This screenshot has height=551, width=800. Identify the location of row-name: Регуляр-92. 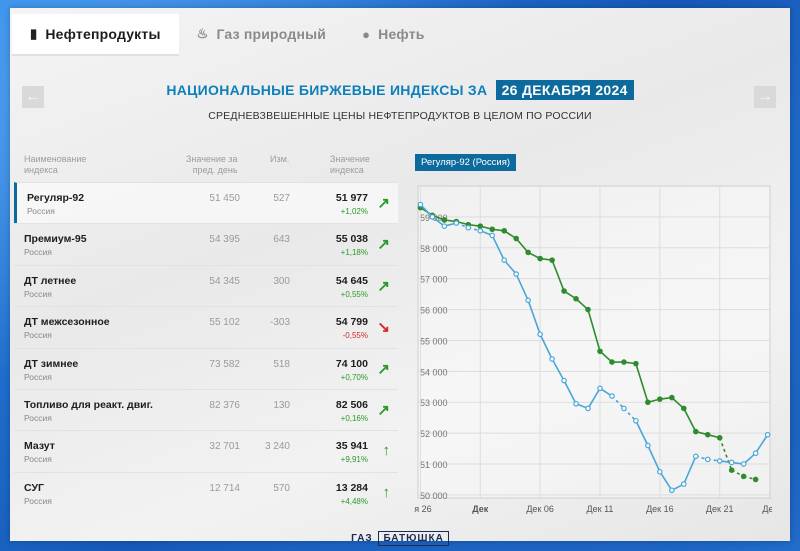
(56, 198).